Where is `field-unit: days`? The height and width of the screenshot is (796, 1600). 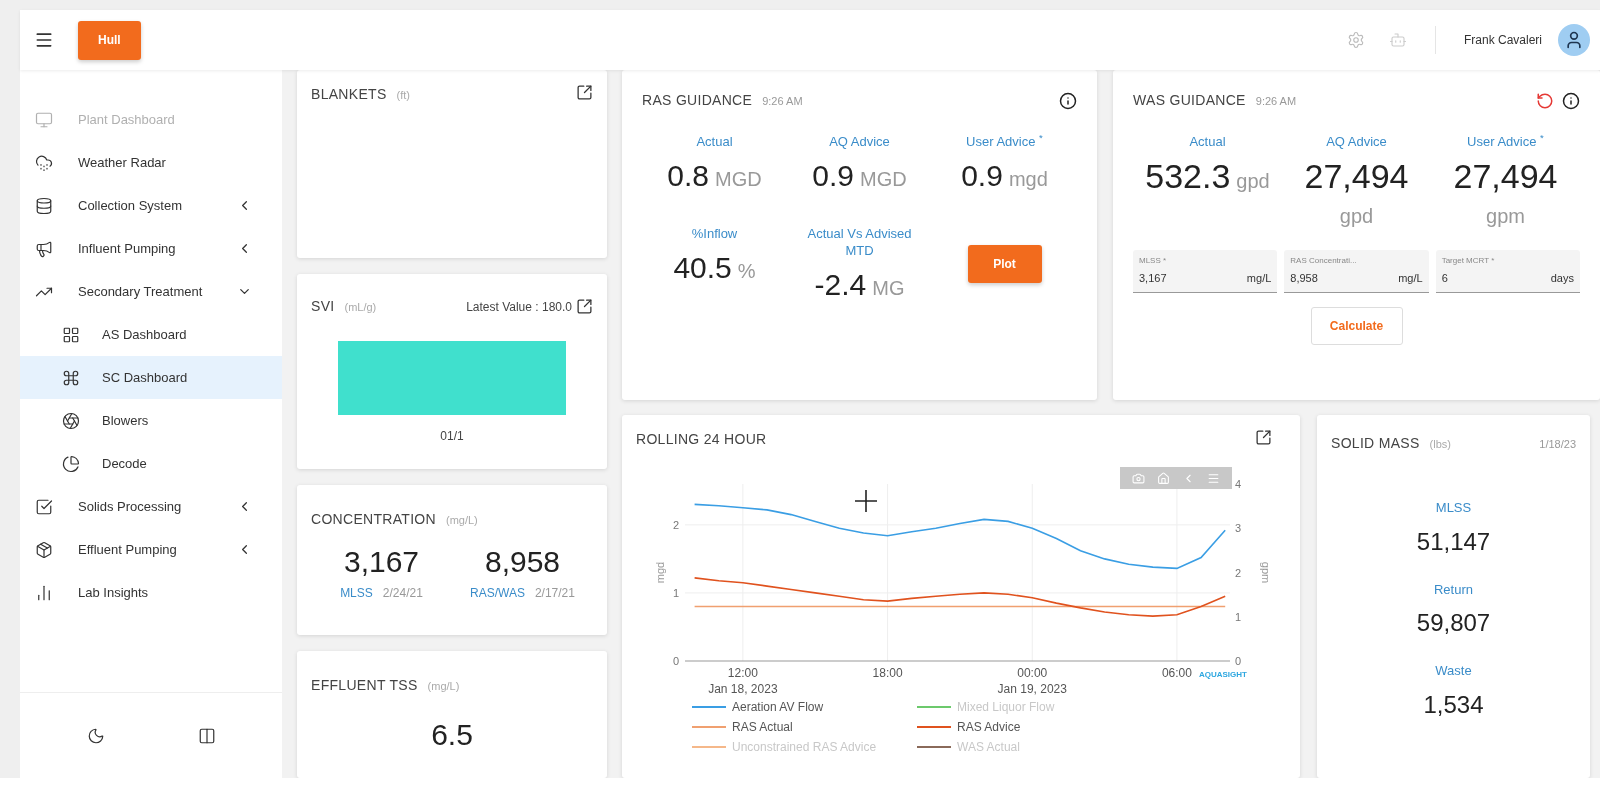 field-unit: days is located at coordinates (1562, 278).